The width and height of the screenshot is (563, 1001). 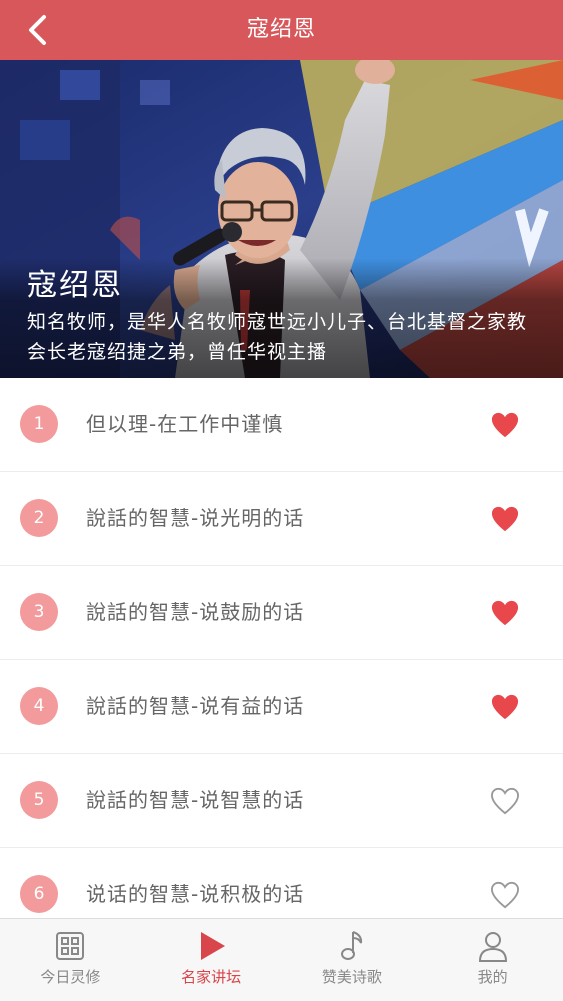 What do you see at coordinates (39, 424) in the screenshot?
I see `item-number-badge: 1` at bounding box center [39, 424].